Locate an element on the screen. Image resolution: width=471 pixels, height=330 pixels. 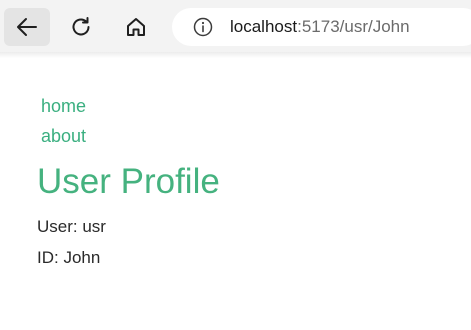
info-icon is located at coordinates (203, 27).